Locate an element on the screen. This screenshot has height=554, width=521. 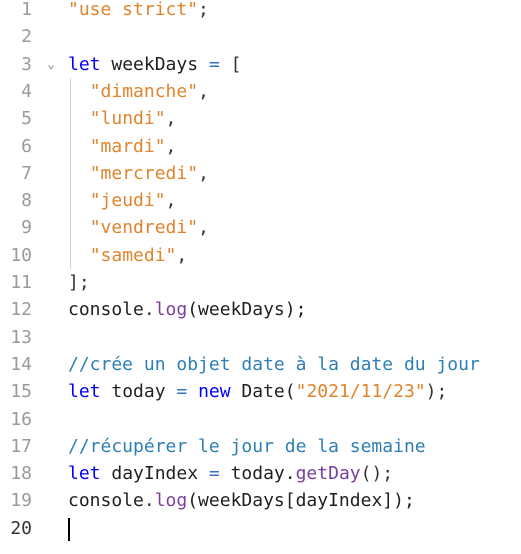
code-token: "mardi" is located at coordinates (127, 146).